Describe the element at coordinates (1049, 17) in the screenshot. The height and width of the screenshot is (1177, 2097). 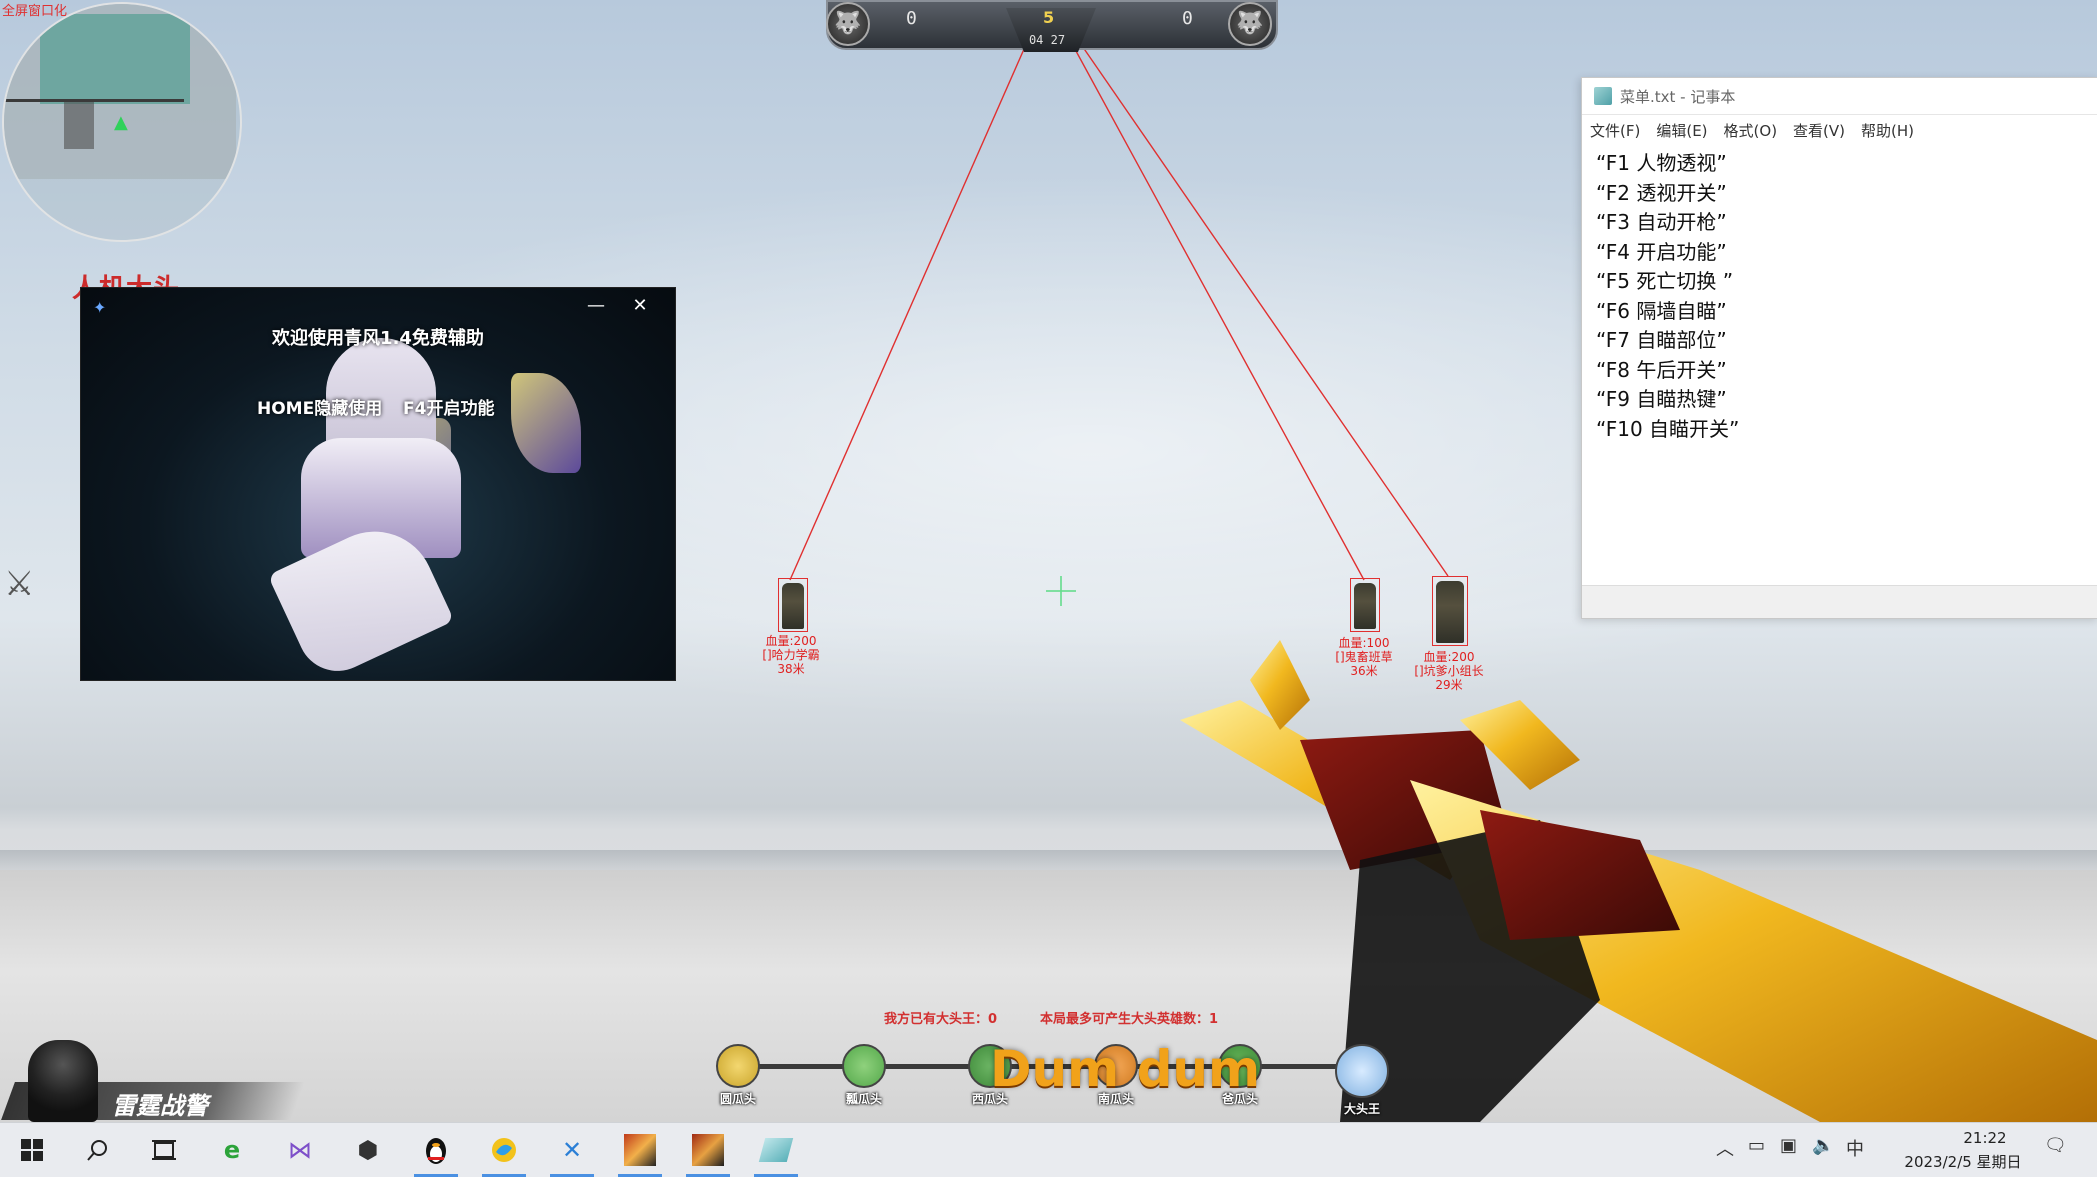
I see `round-number: 5` at that location.